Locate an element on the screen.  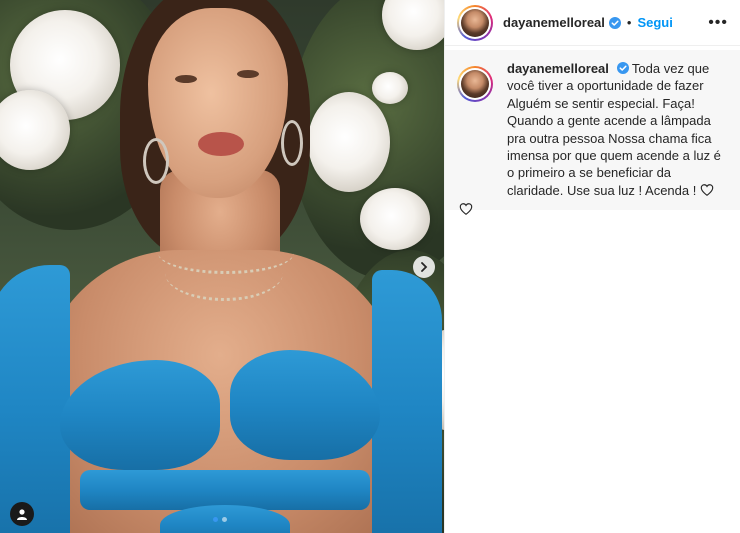
caption-username: dayanemelloreal is located at coordinates (558, 68).